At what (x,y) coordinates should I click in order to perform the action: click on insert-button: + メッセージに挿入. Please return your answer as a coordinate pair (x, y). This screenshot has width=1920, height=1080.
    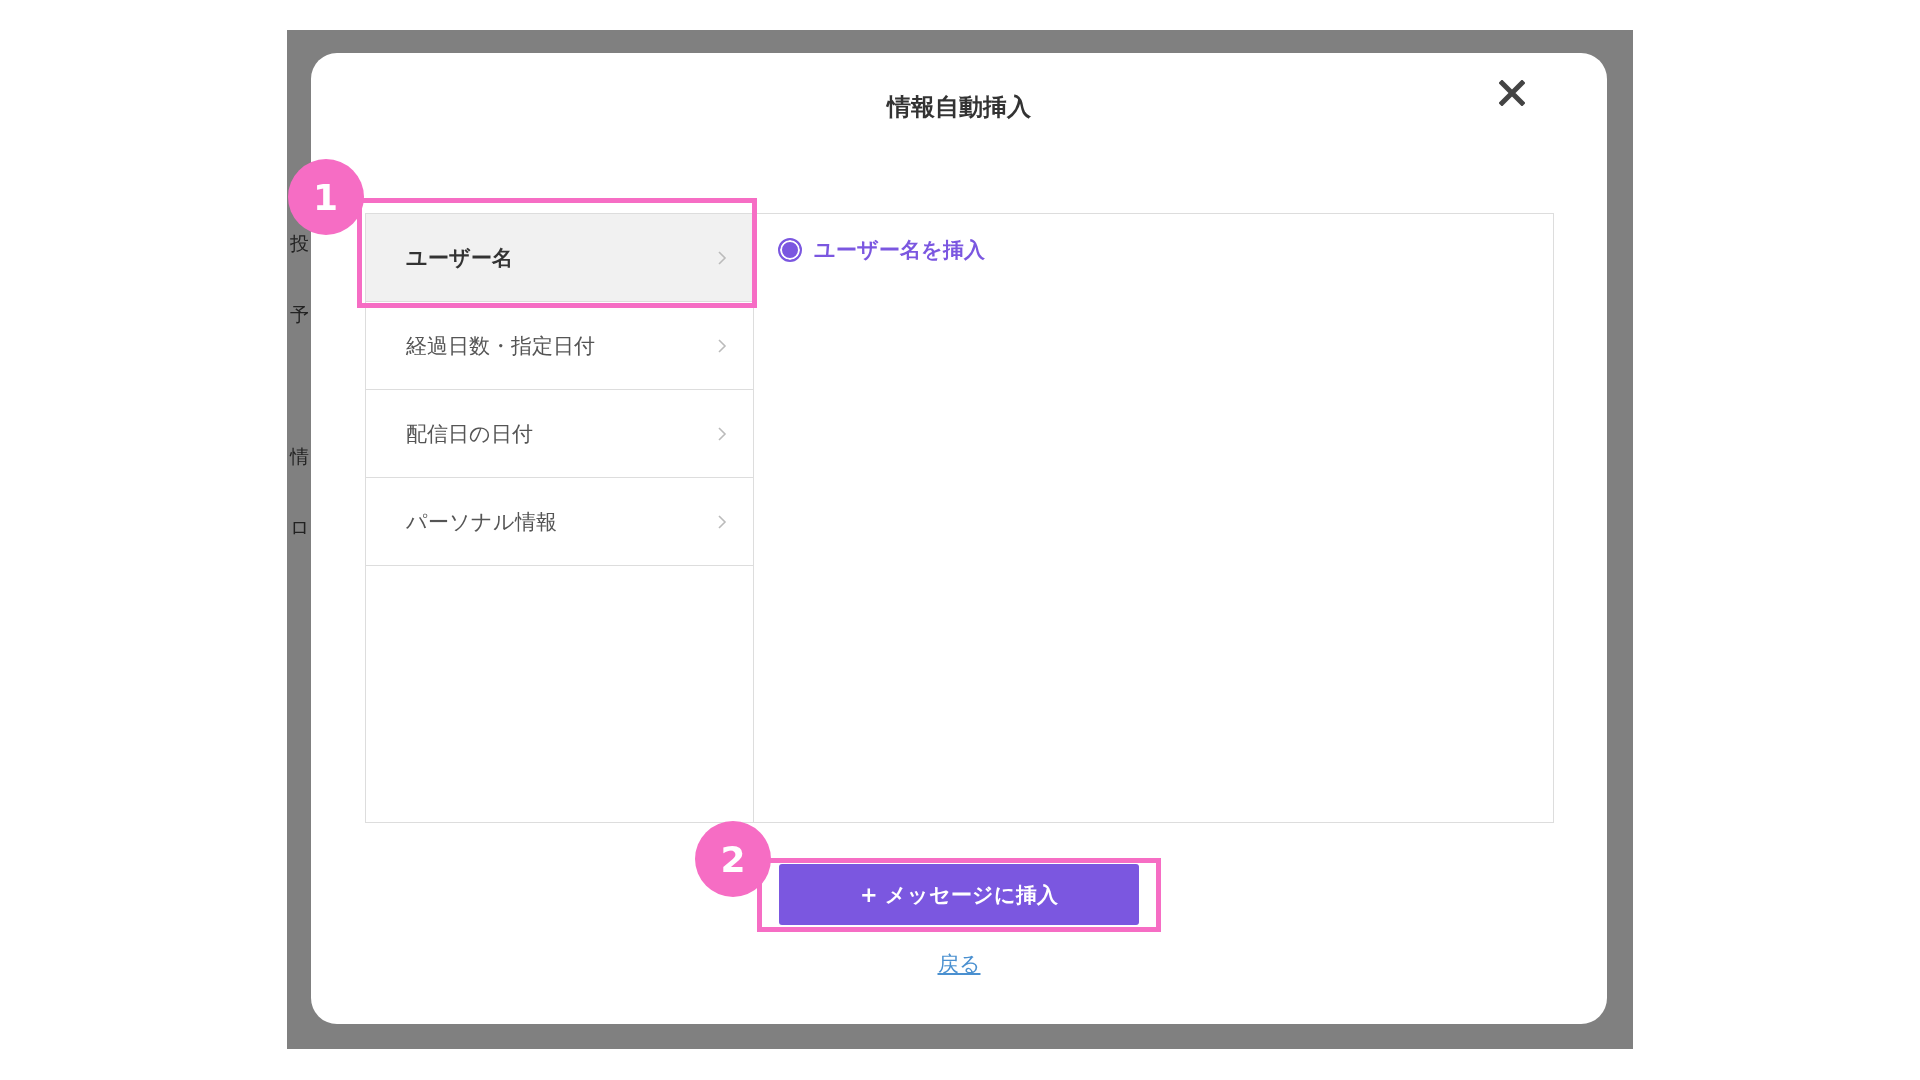
    Looking at the image, I should click on (959, 894).